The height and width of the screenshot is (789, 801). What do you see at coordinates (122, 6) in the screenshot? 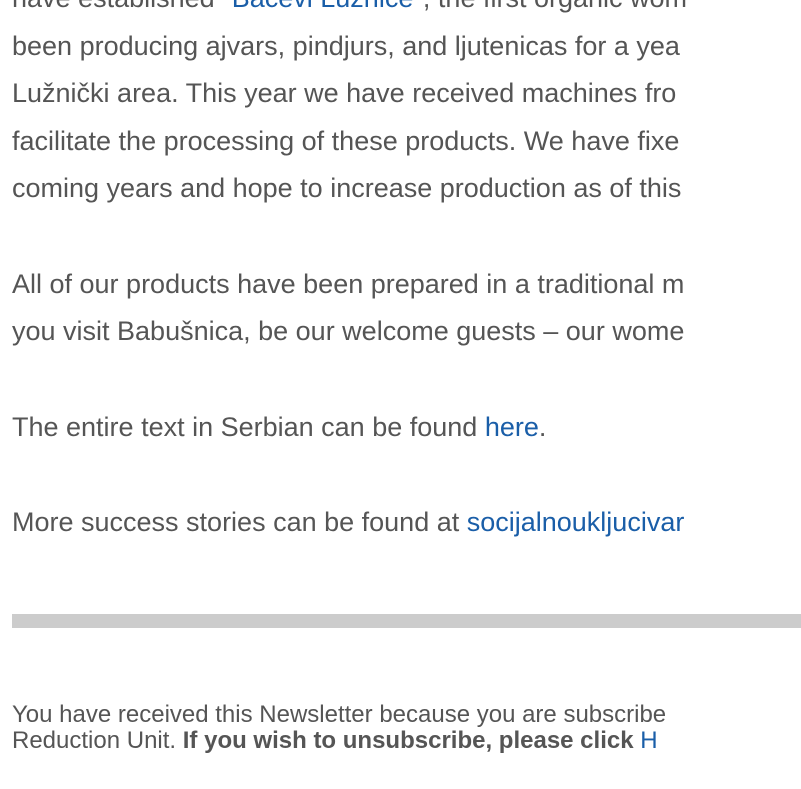
I see `text-fragment: have established "` at bounding box center [122, 6].